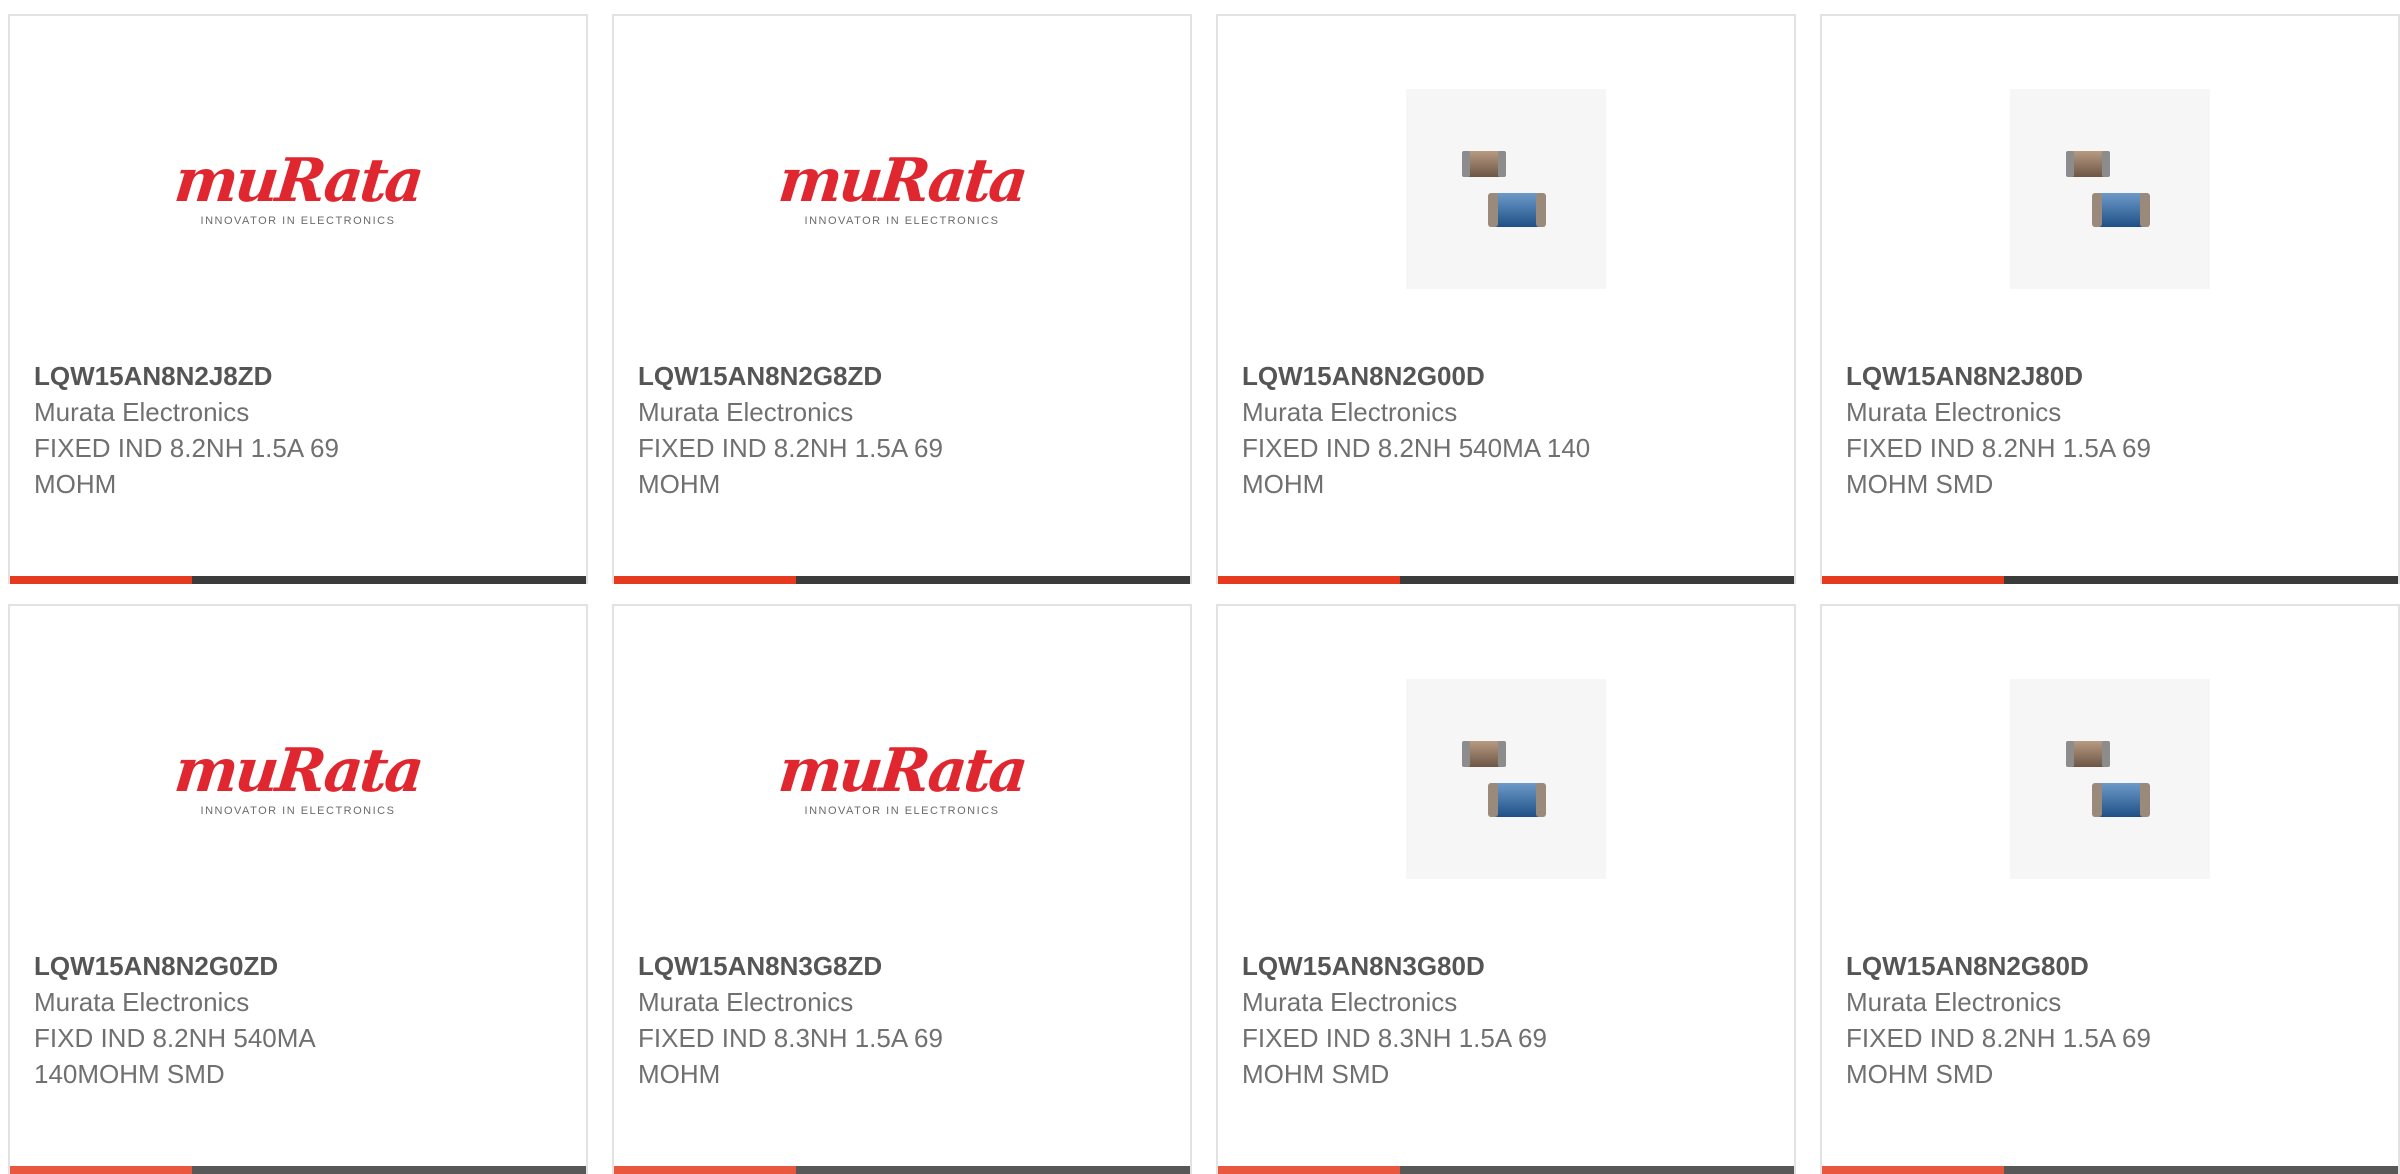  Describe the element at coordinates (2112, 376) in the screenshot. I see `part-number: LQW15AN8N2J80D` at that location.